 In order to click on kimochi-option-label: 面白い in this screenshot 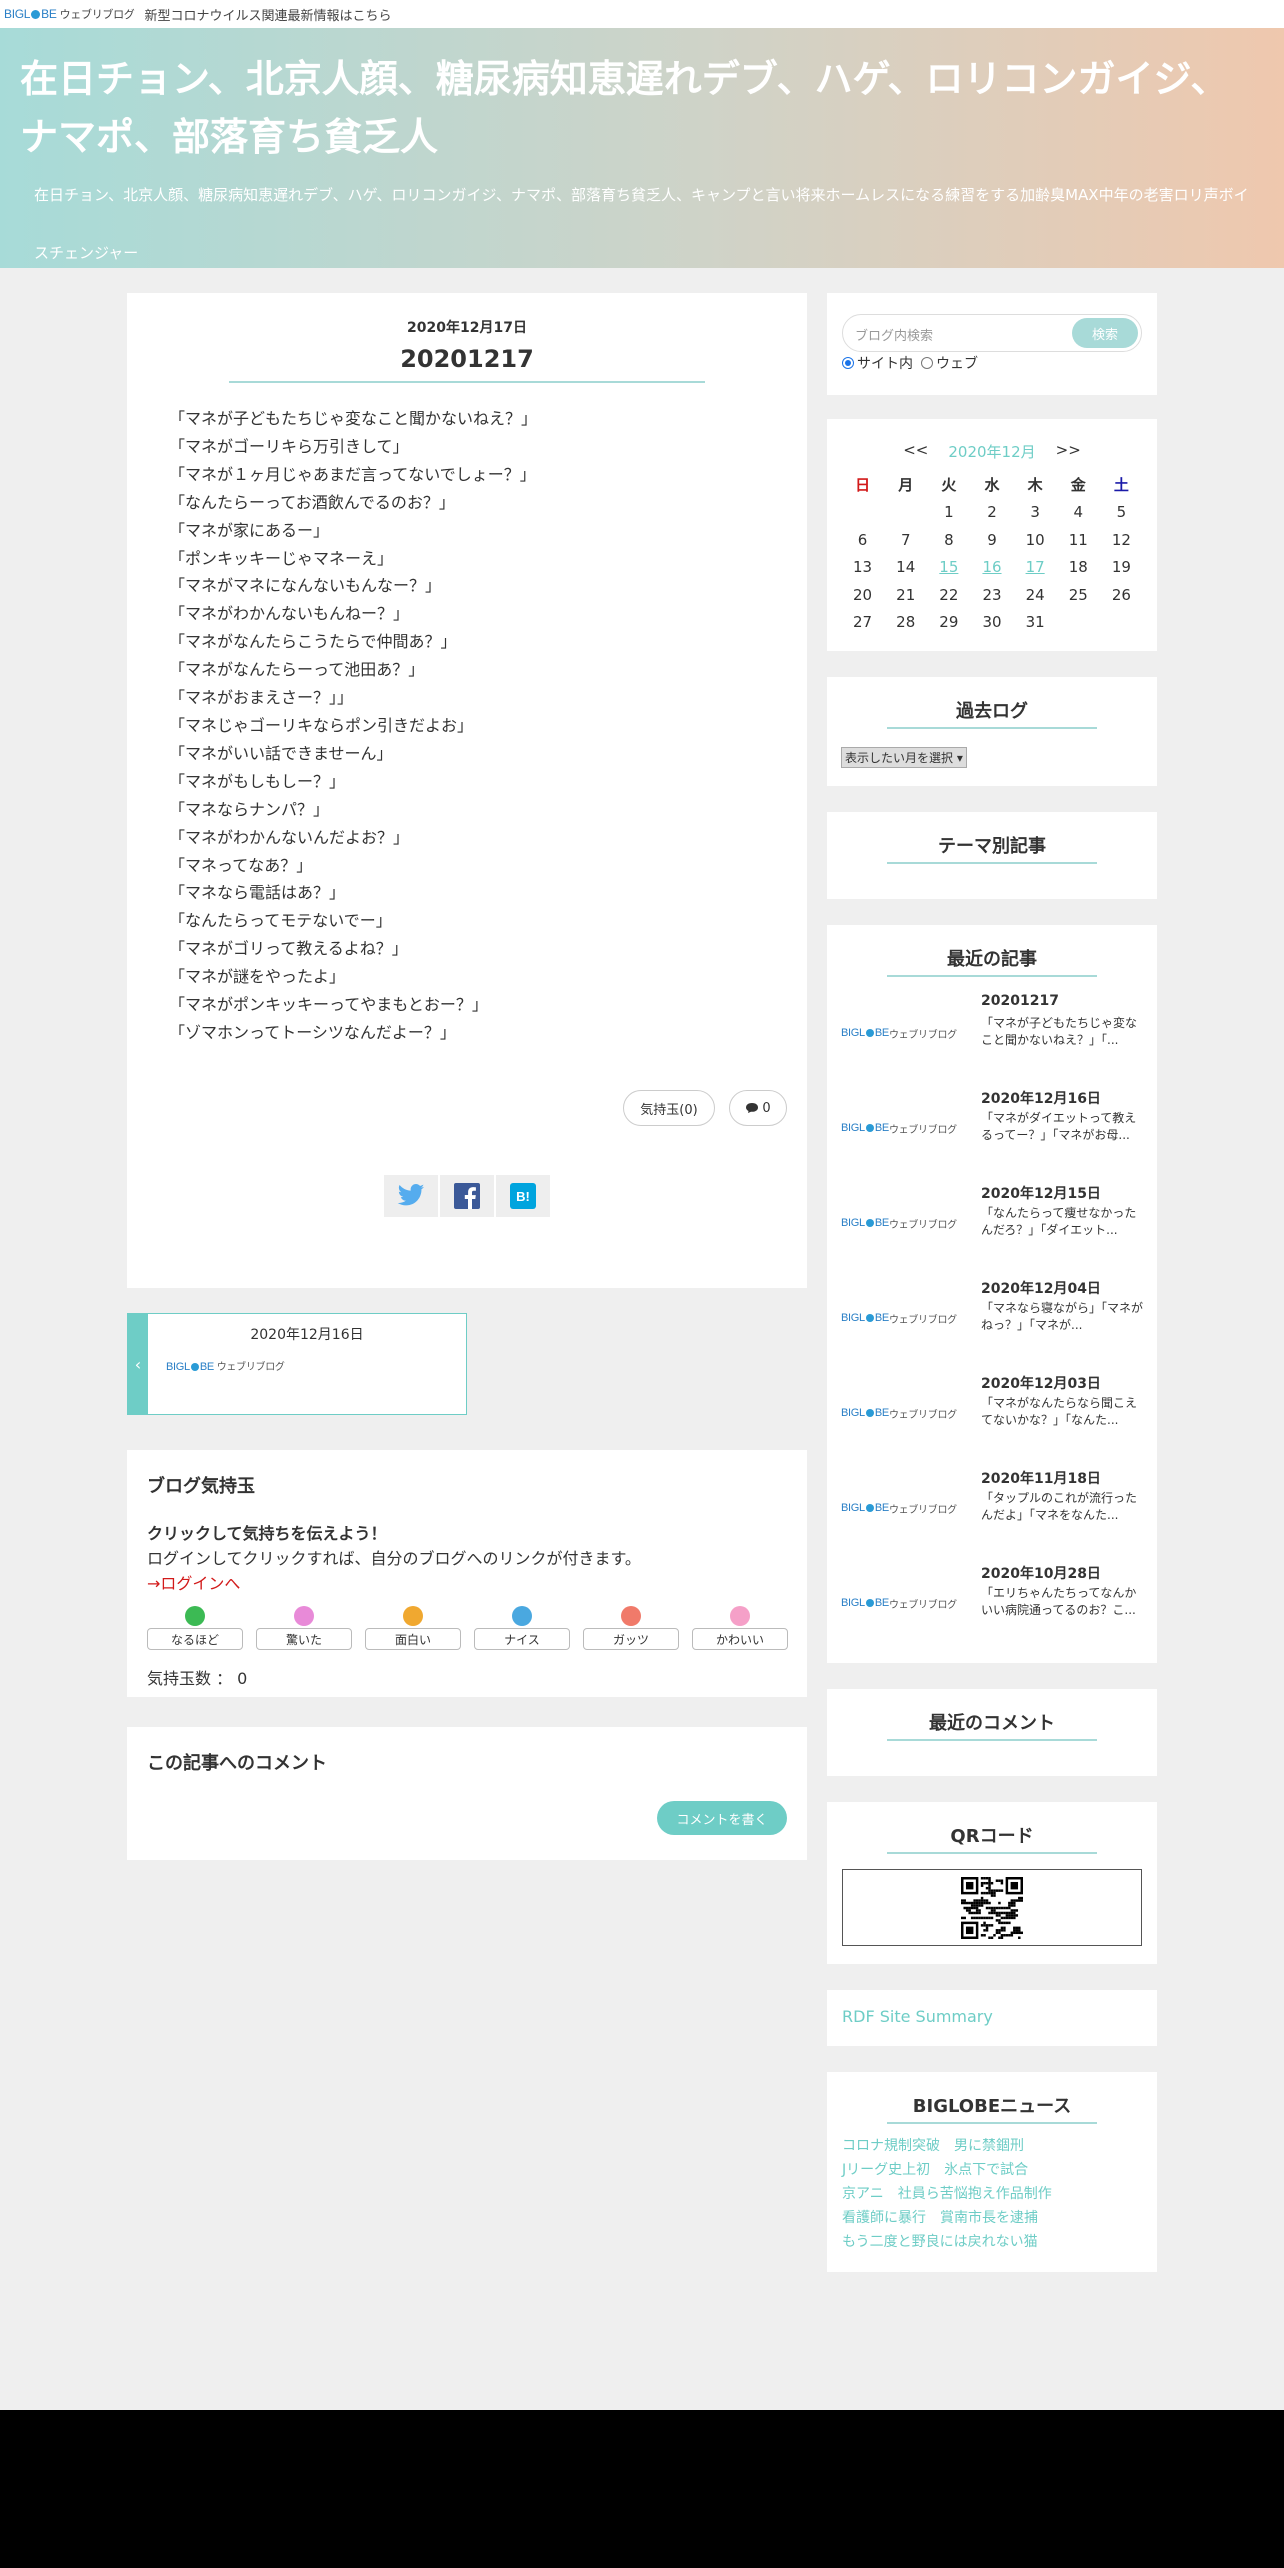, I will do `click(413, 1639)`.